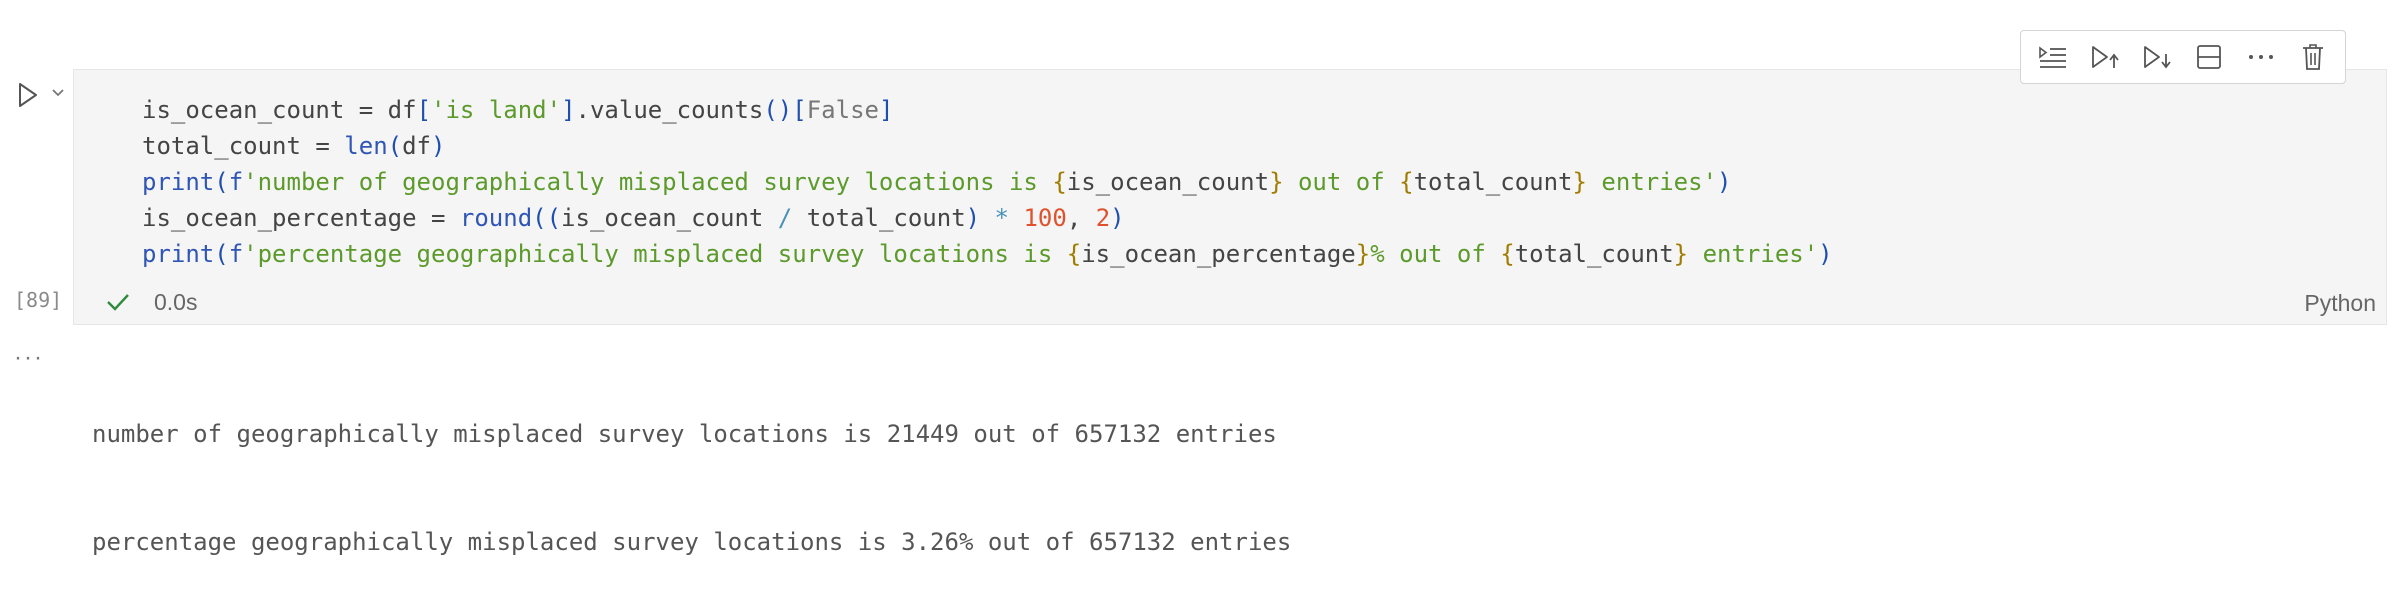  Describe the element at coordinates (496, 218) in the screenshot. I see `code-token: round` at that location.